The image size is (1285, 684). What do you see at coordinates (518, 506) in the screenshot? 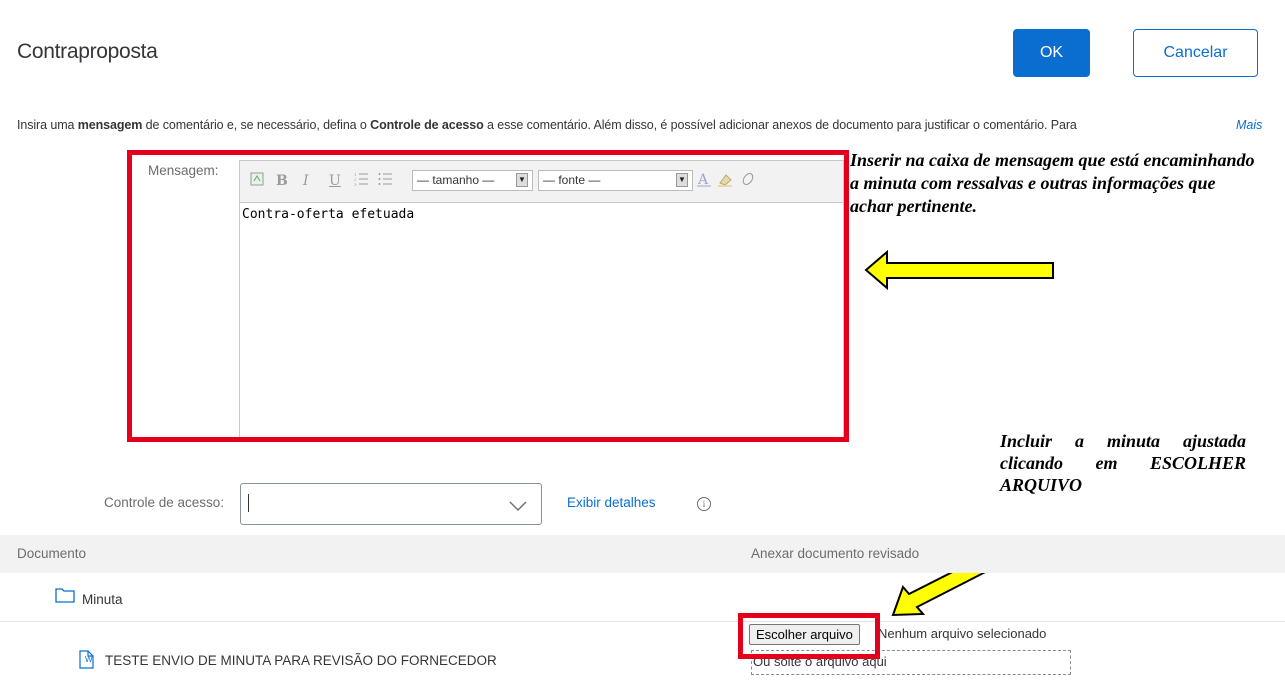
I see `chevron-down-icon` at bounding box center [518, 506].